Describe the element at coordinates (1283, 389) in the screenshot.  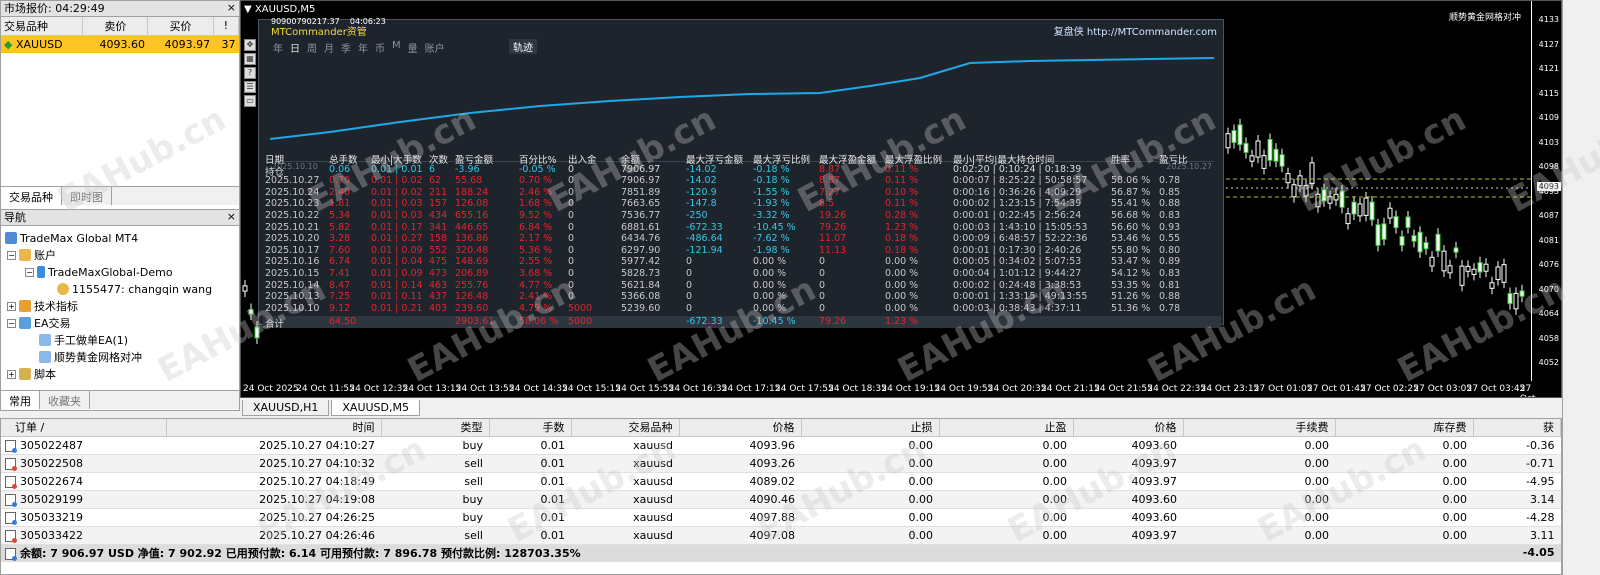
I see `time-tick: 27 Oct 01:05` at that location.